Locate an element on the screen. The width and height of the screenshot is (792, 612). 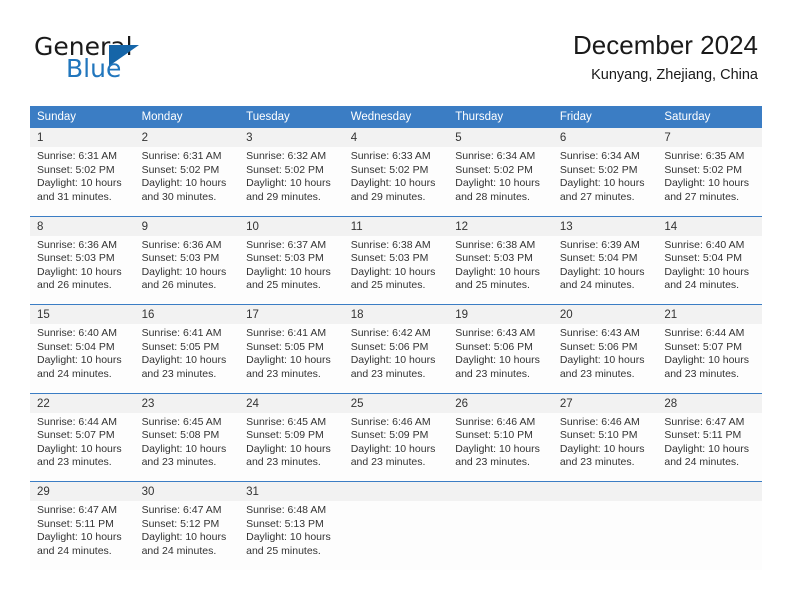
sunrise-text: Sunrise: 6:44 AM is located at coordinates (77, 421).